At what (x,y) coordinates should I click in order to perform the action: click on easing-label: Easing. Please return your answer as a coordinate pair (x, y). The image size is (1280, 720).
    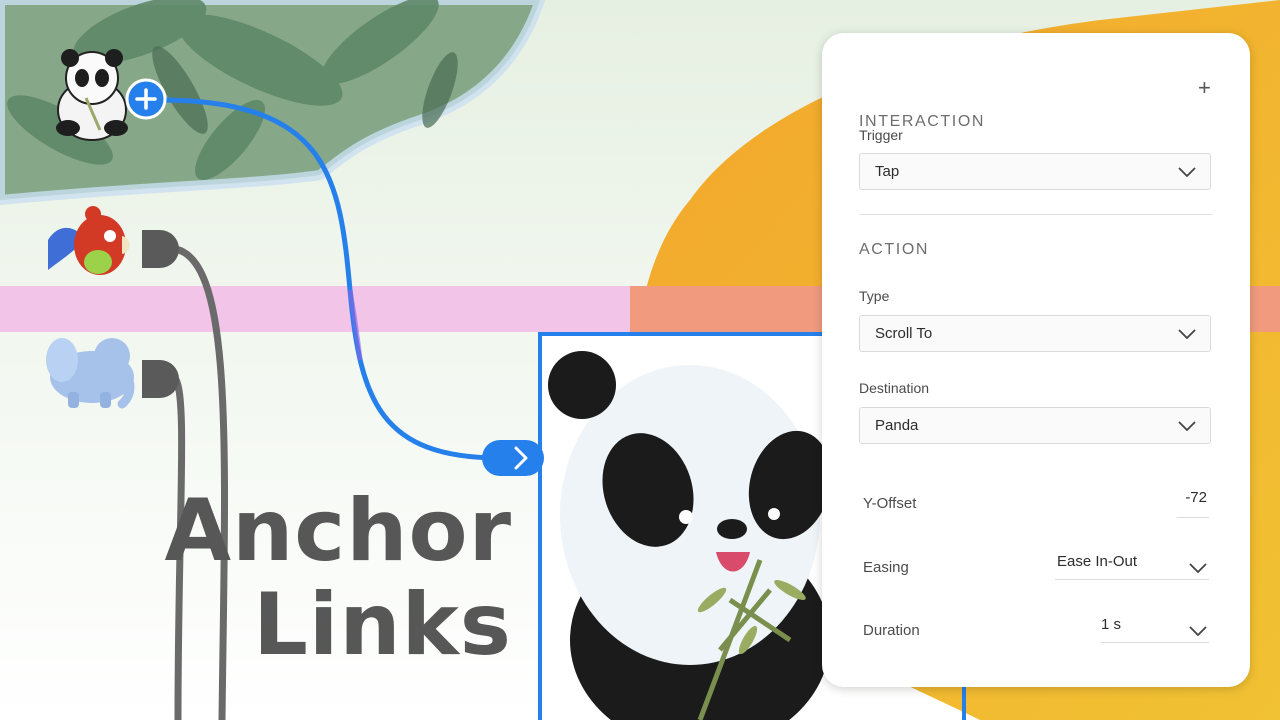
    Looking at the image, I should click on (886, 567).